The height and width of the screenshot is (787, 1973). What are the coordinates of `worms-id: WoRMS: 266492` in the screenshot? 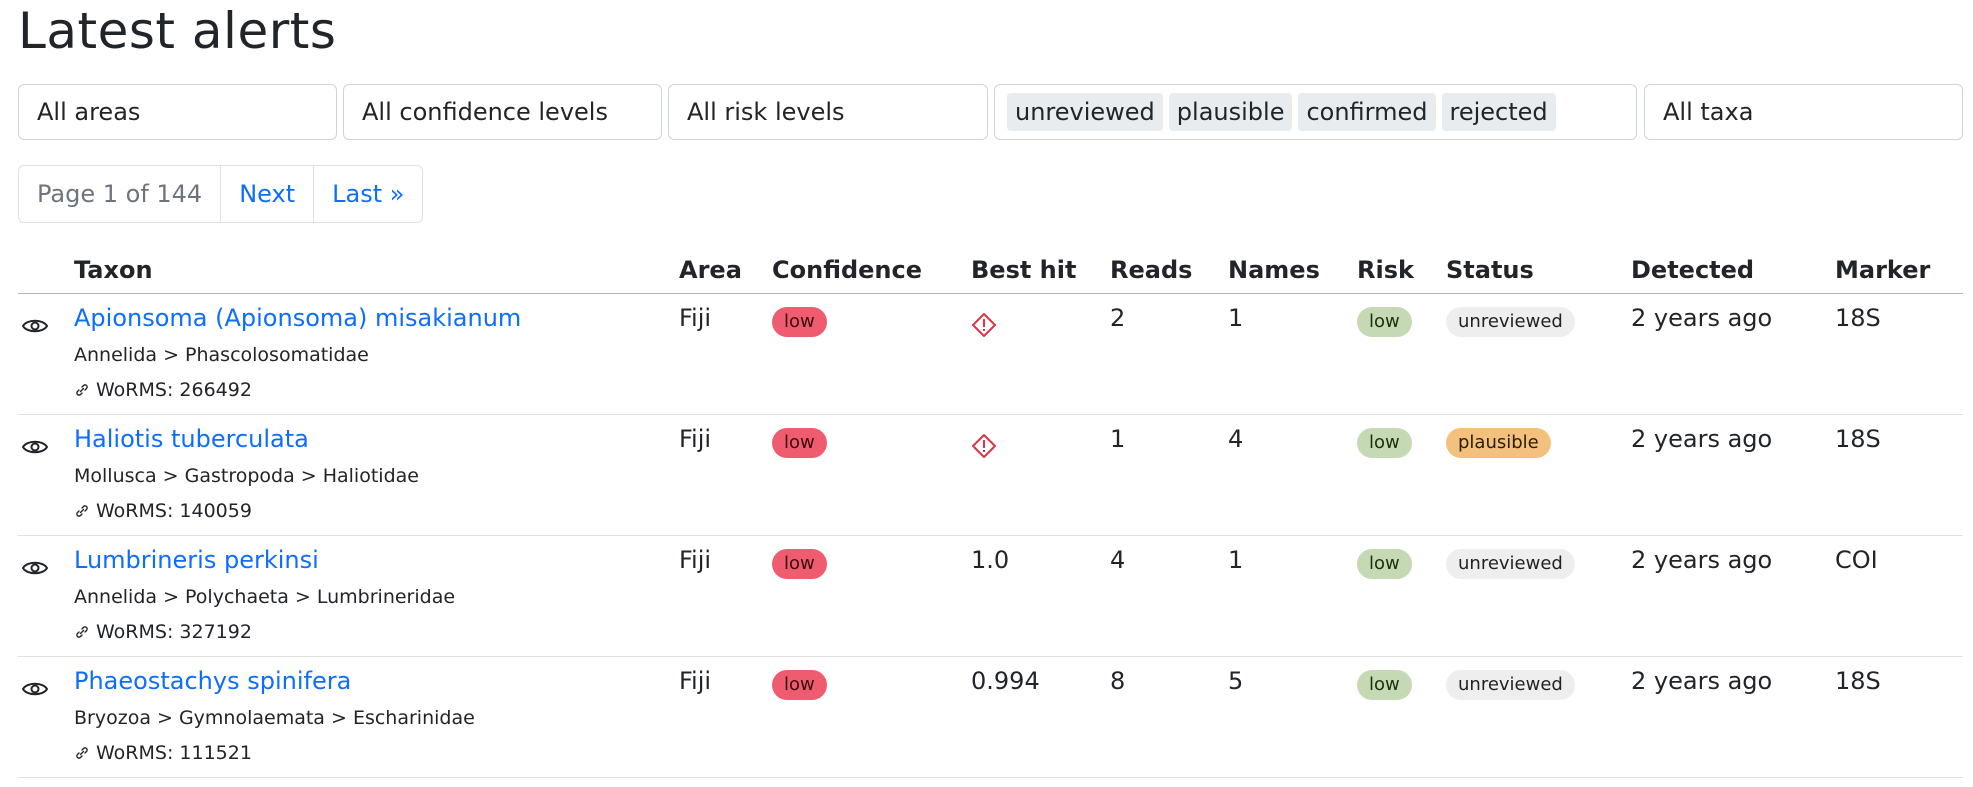 It's located at (163, 390).